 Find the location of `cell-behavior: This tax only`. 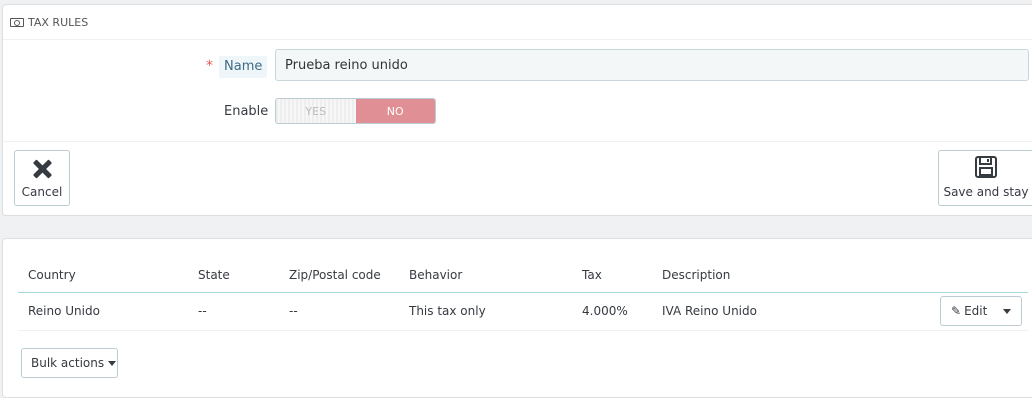

cell-behavior: This tax only is located at coordinates (447, 311).